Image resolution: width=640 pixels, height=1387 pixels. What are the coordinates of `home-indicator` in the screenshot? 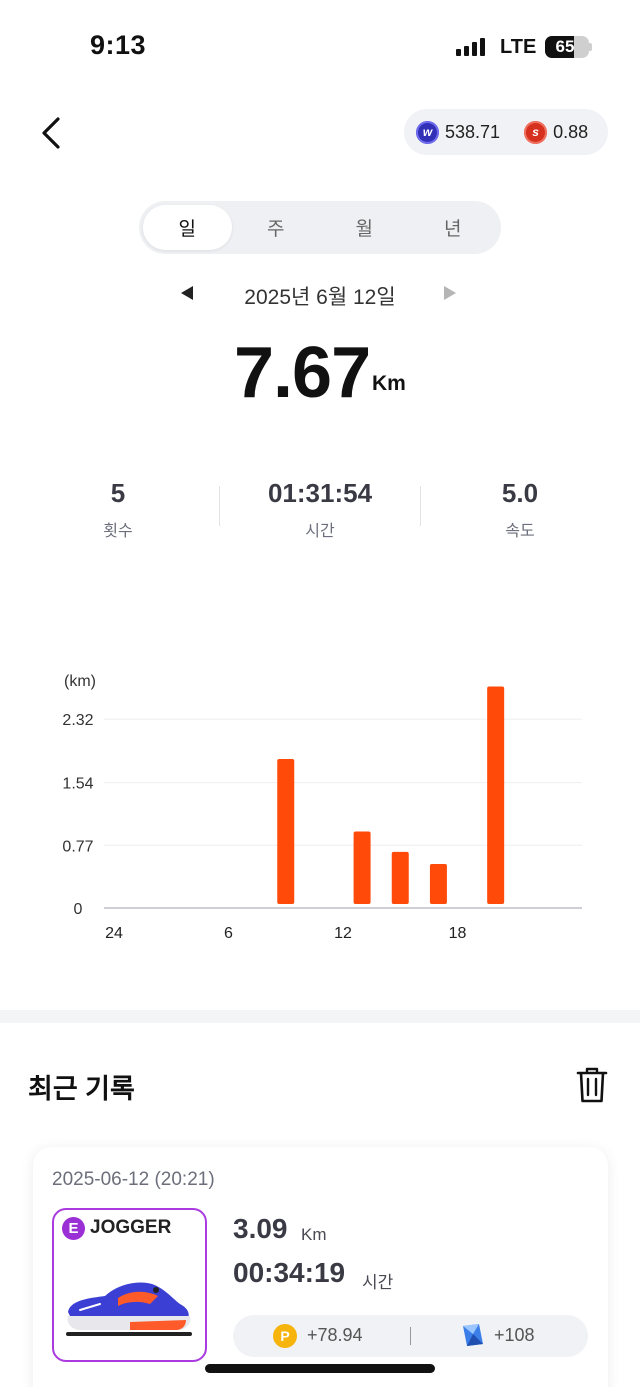 It's located at (320, 1368).